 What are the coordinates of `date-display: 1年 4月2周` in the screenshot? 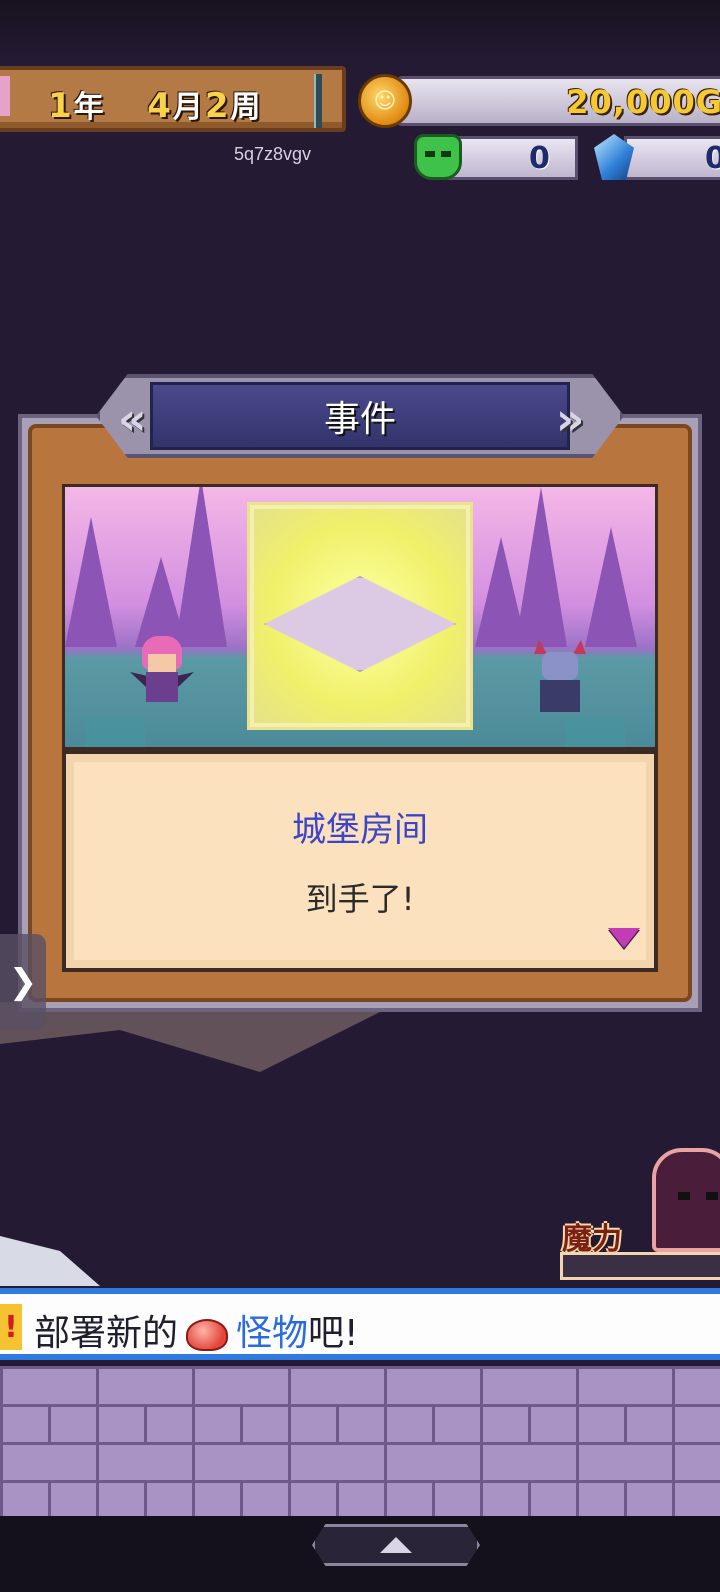 It's located at (155, 104).